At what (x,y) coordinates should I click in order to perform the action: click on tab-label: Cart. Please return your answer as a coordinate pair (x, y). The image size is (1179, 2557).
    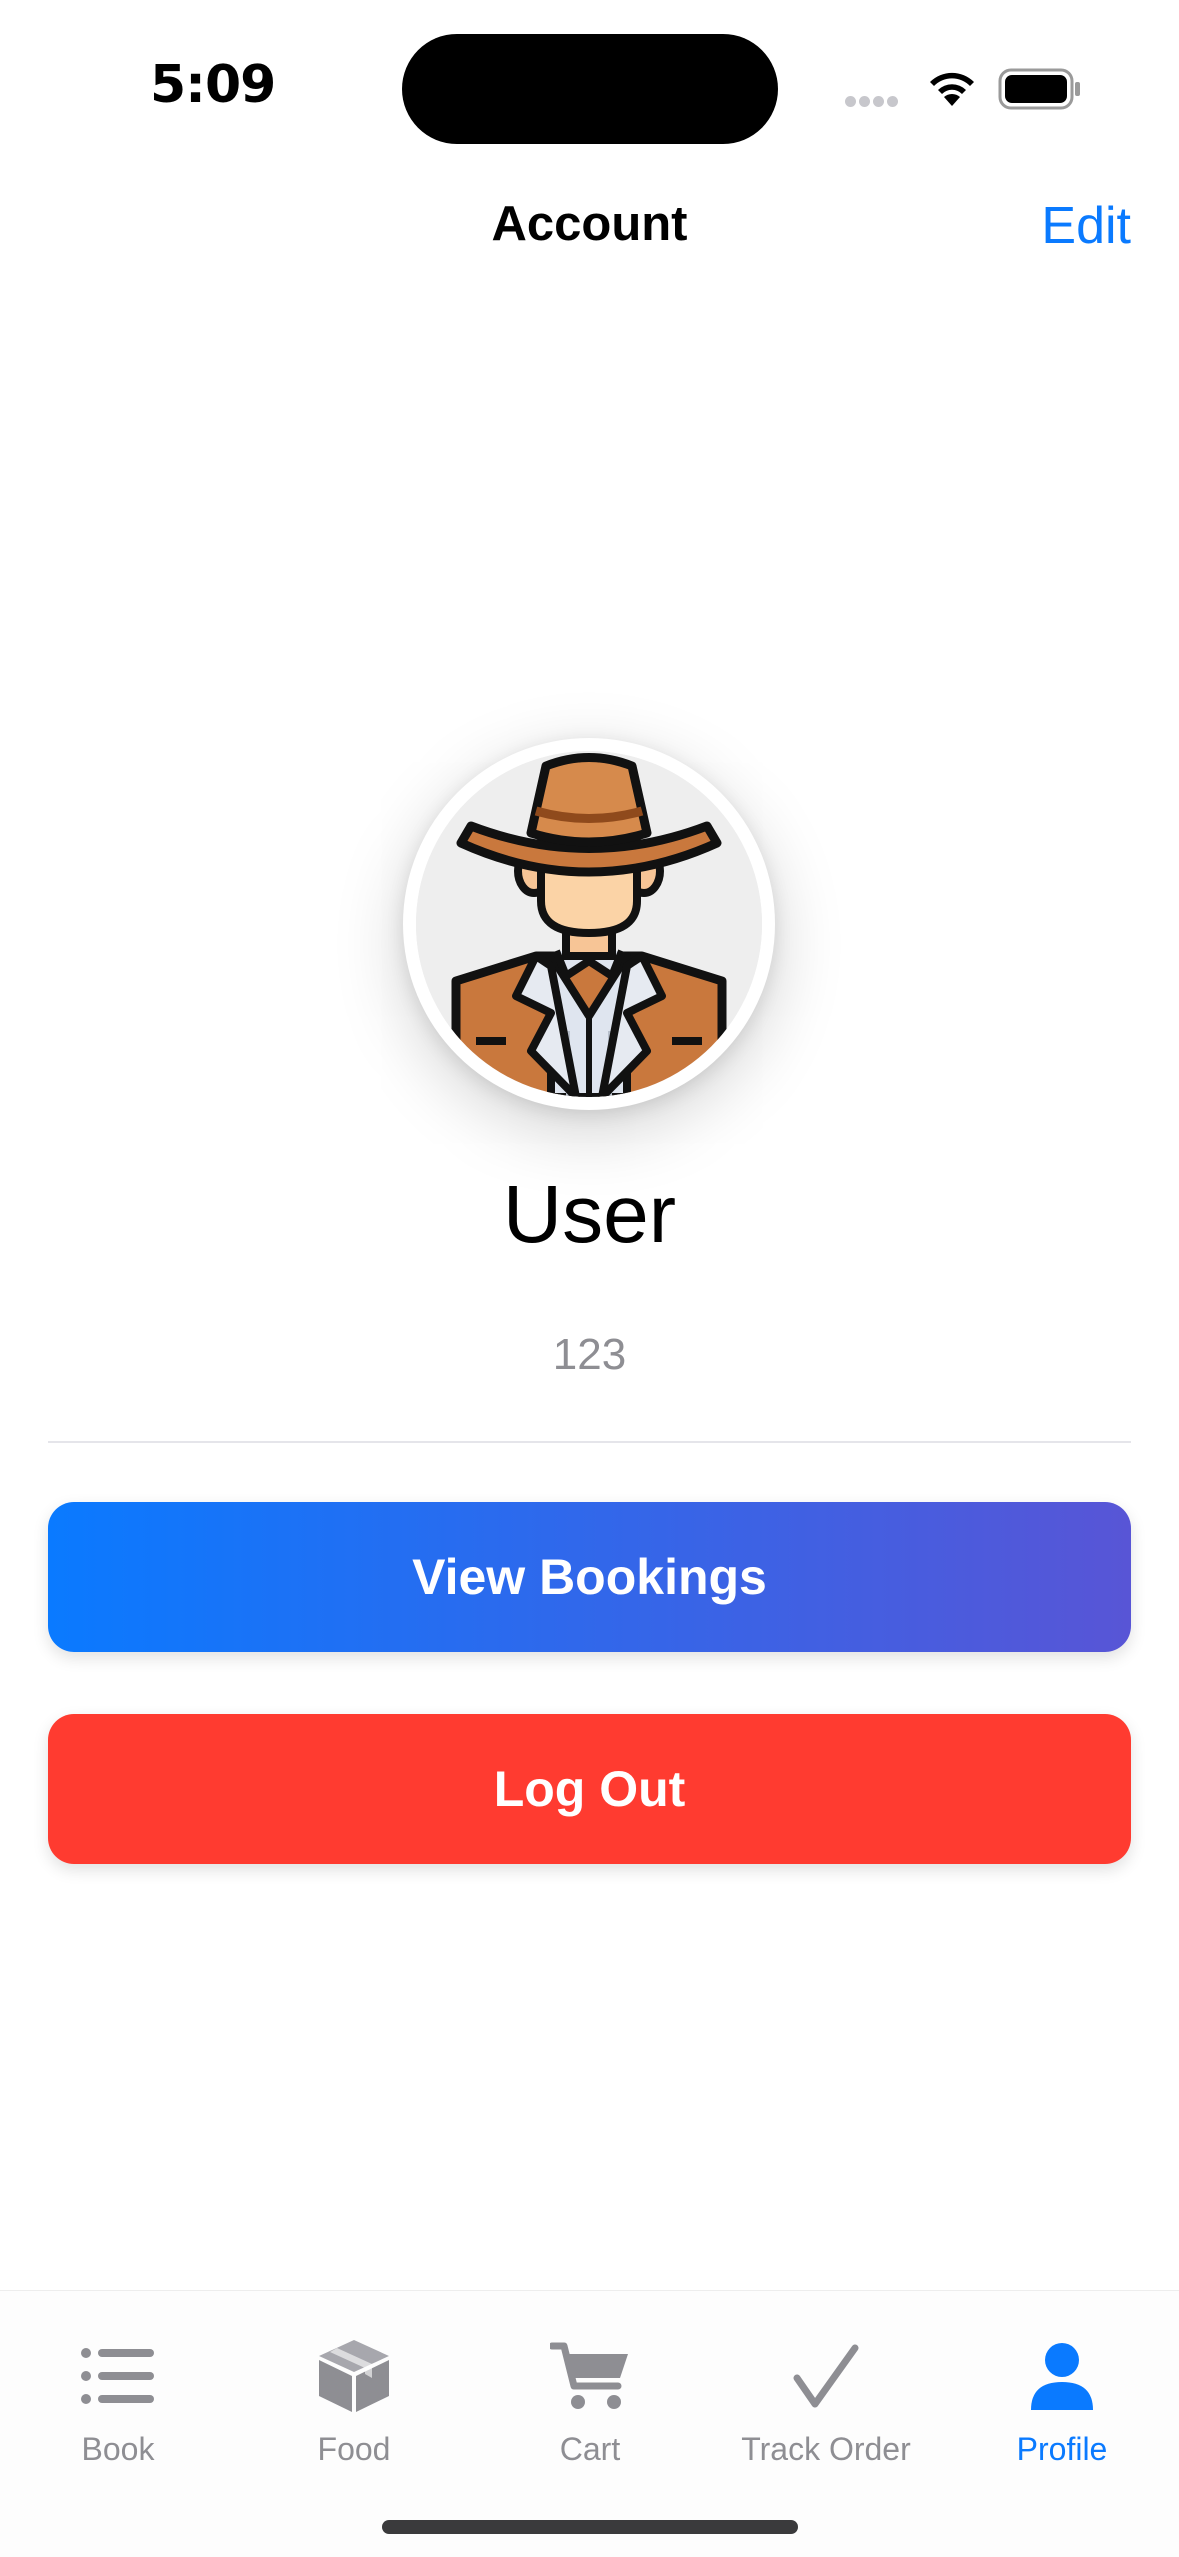
    Looking at the image, I should click on (590, 2449).